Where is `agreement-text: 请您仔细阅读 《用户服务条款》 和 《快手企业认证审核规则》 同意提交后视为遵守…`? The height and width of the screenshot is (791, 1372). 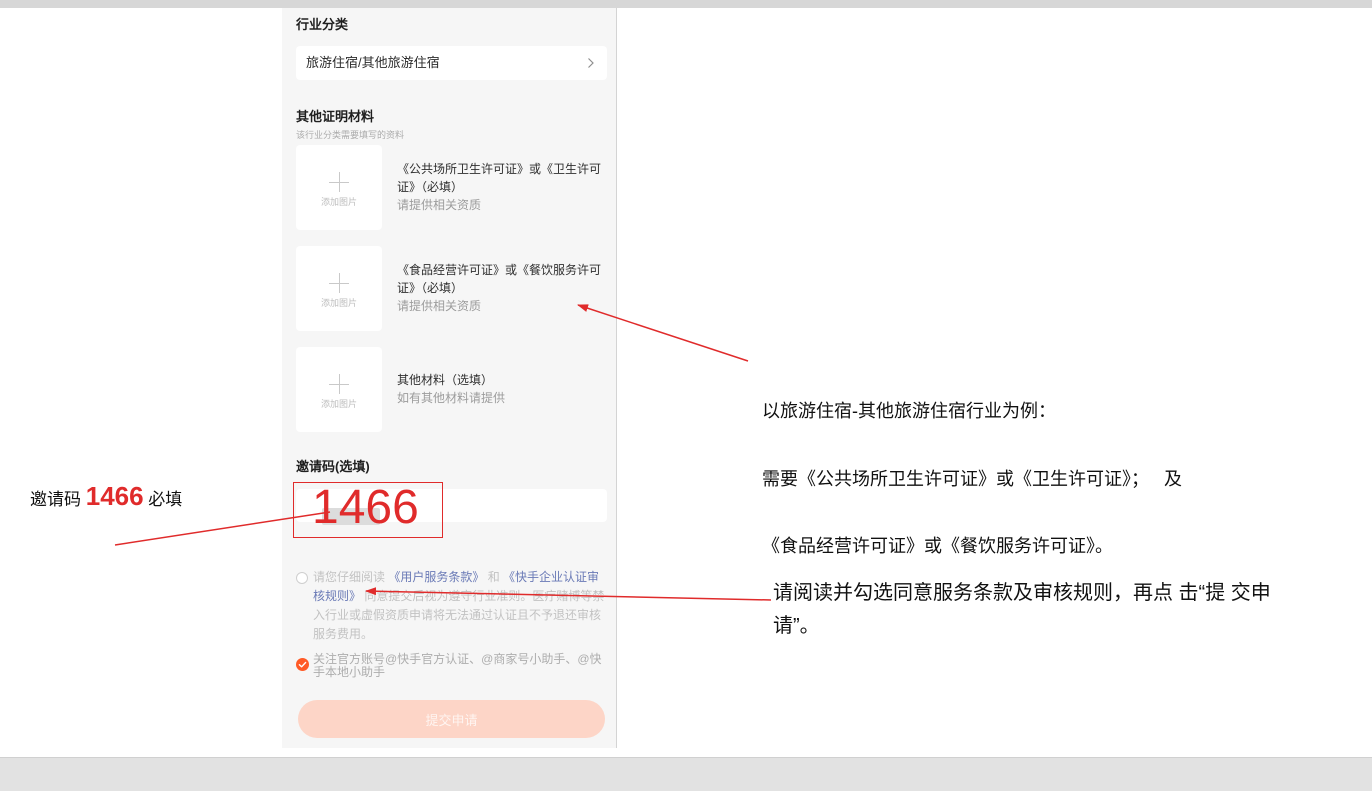
agreement-text: 请您仔细阅读 《用户服务条款》 和 《快手企业认证审核规则》 同意提交后视为遵守… is located at coordinates (459, 606).